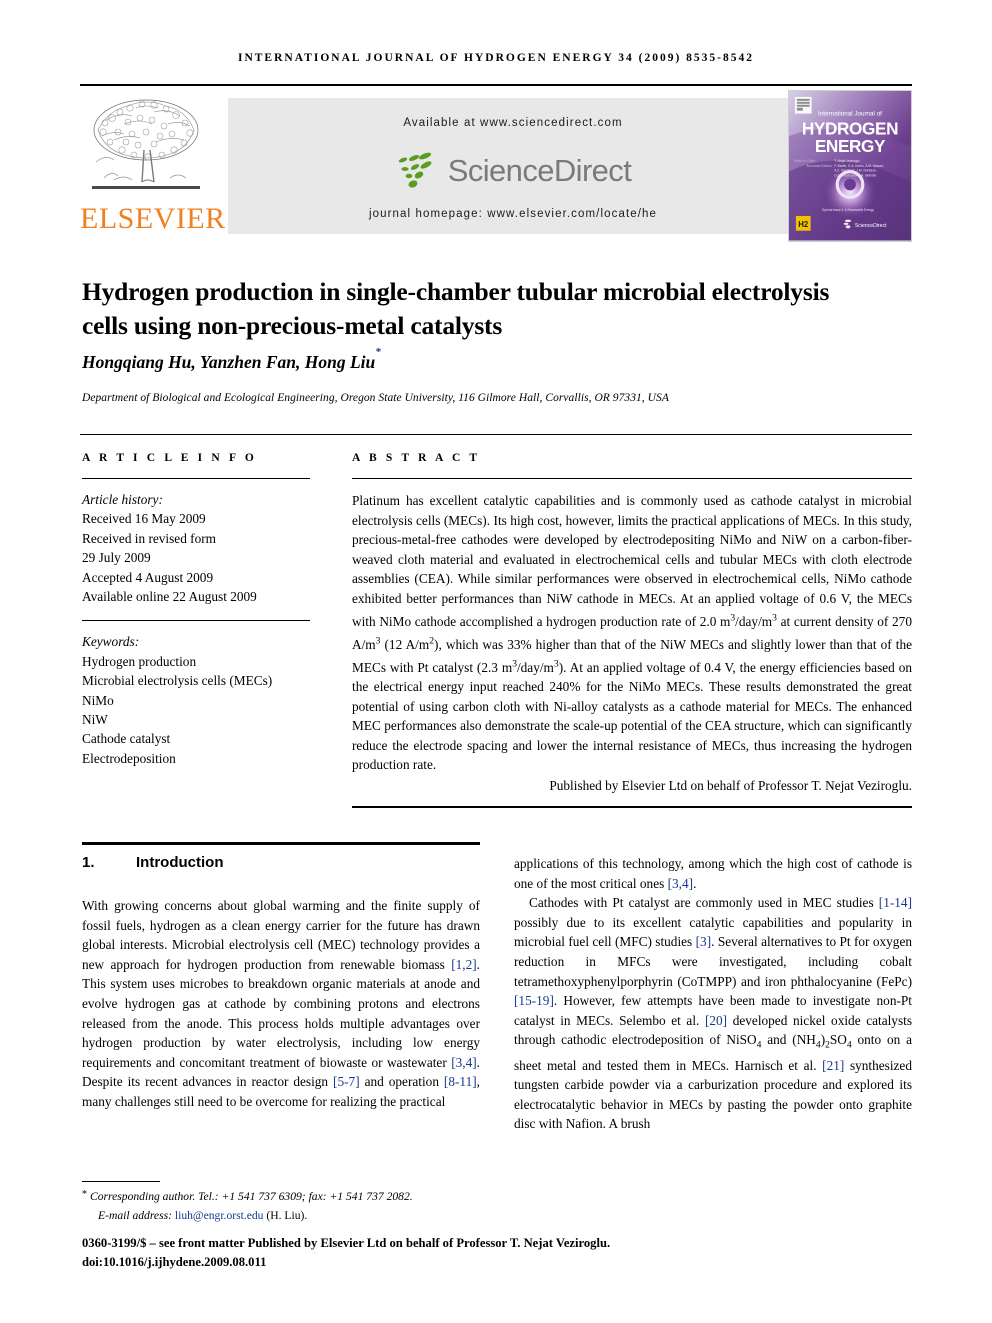 This screenshot has height=1323, width=992. Describe the element at coordinates (416, 458) in the screenshot. I see `abstract-heading: A B S T R A C T` at that location.